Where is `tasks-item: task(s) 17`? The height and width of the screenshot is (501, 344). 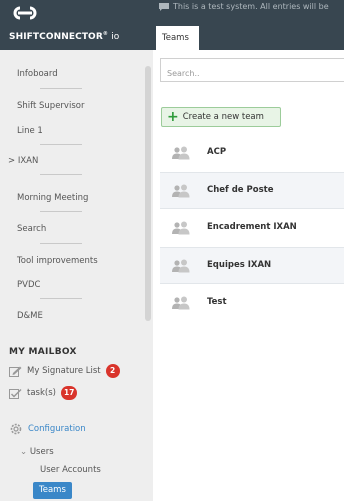
tasks-item: task(s) 17 is located at coordinates (43, 393).